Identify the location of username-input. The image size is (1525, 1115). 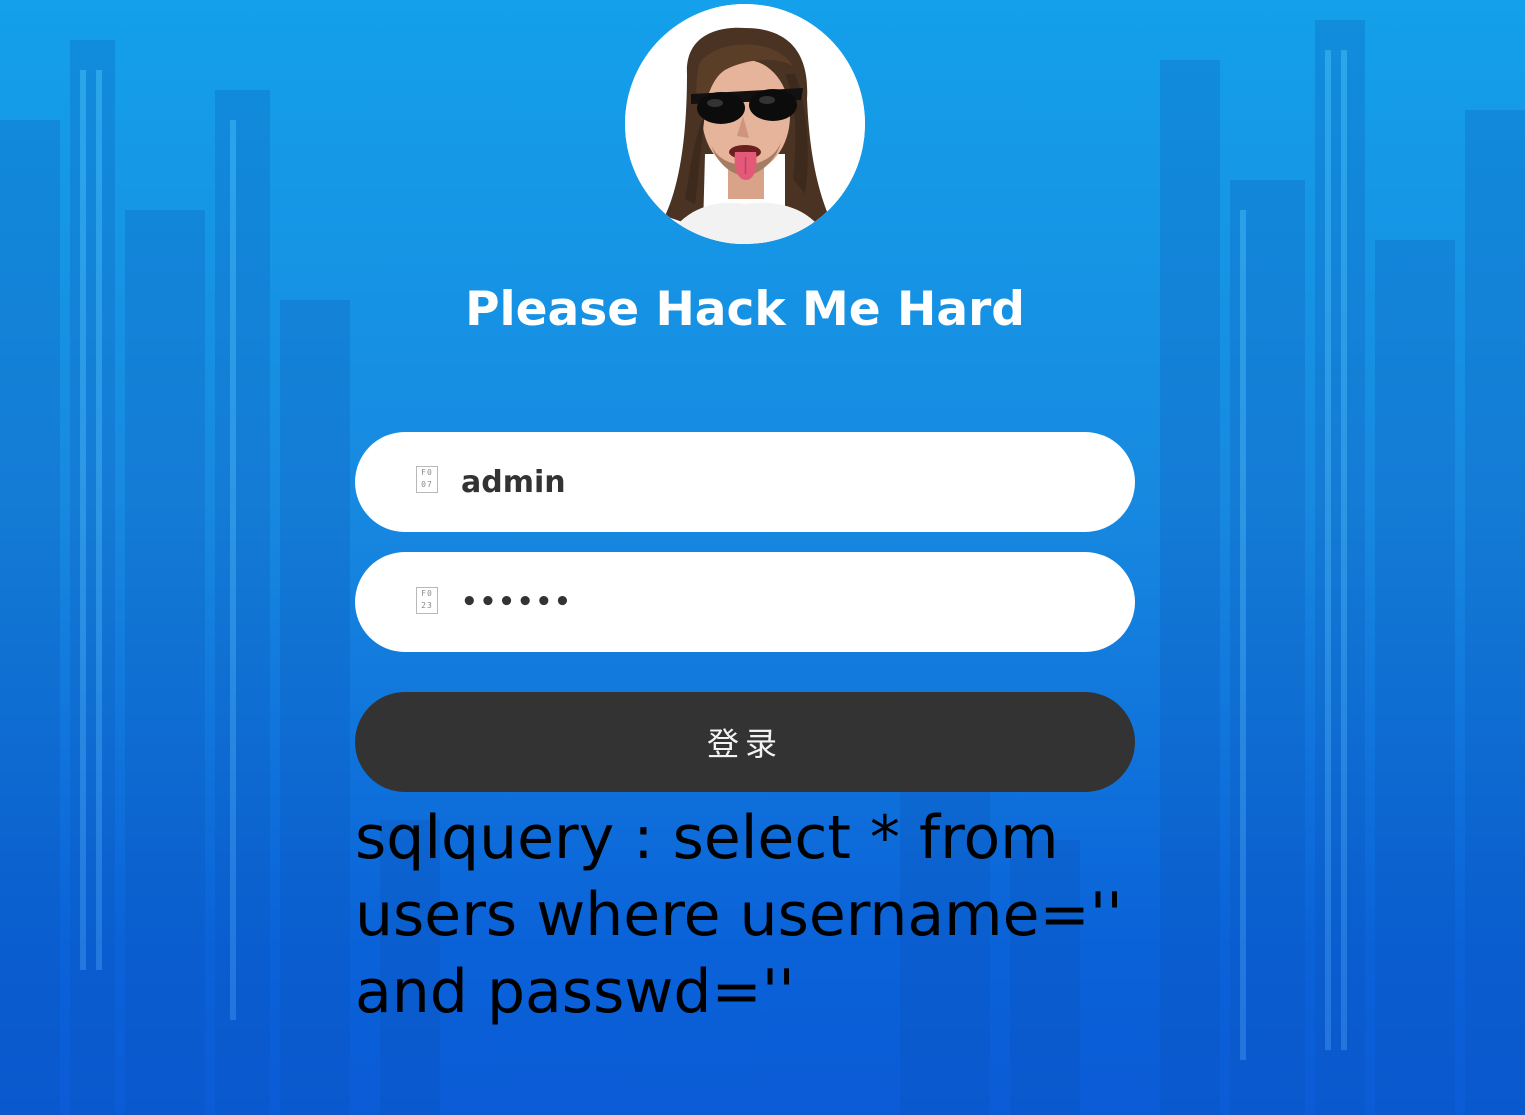
(781, 482).